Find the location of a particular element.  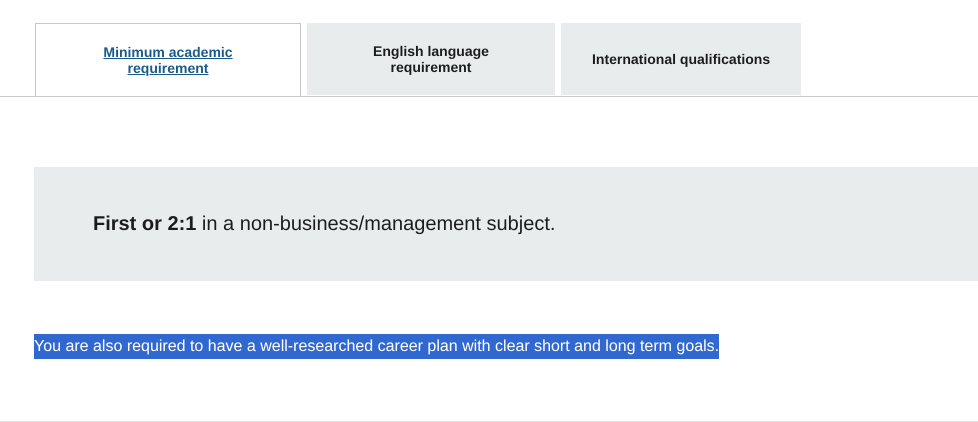

tab: English language requirement is located at coordinates (431, 59).